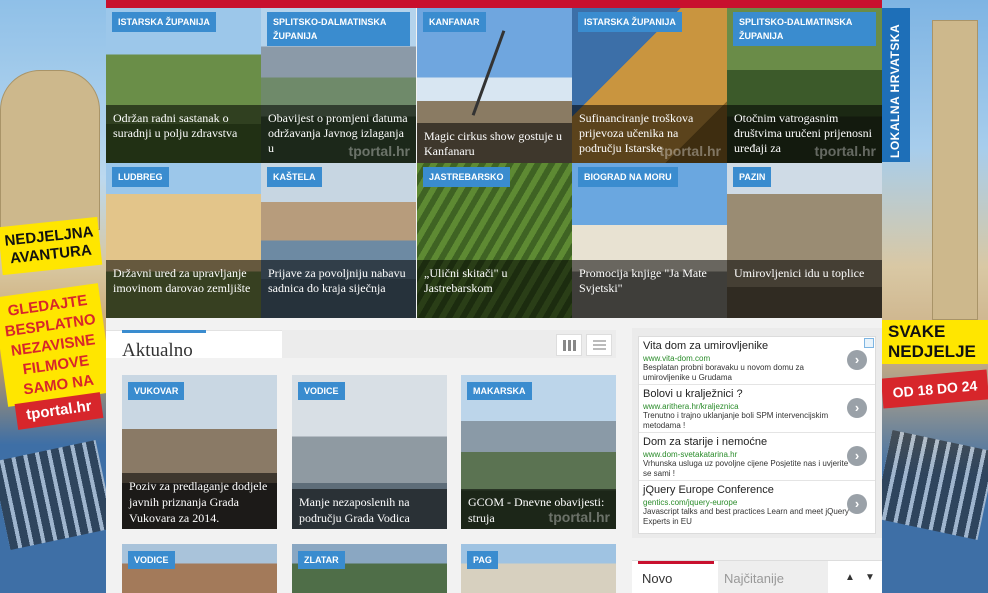 The height and width of the screenshot is (593, 988). I want to click on ad-title: Dom za starije i nemoćne, so click(705, 442).